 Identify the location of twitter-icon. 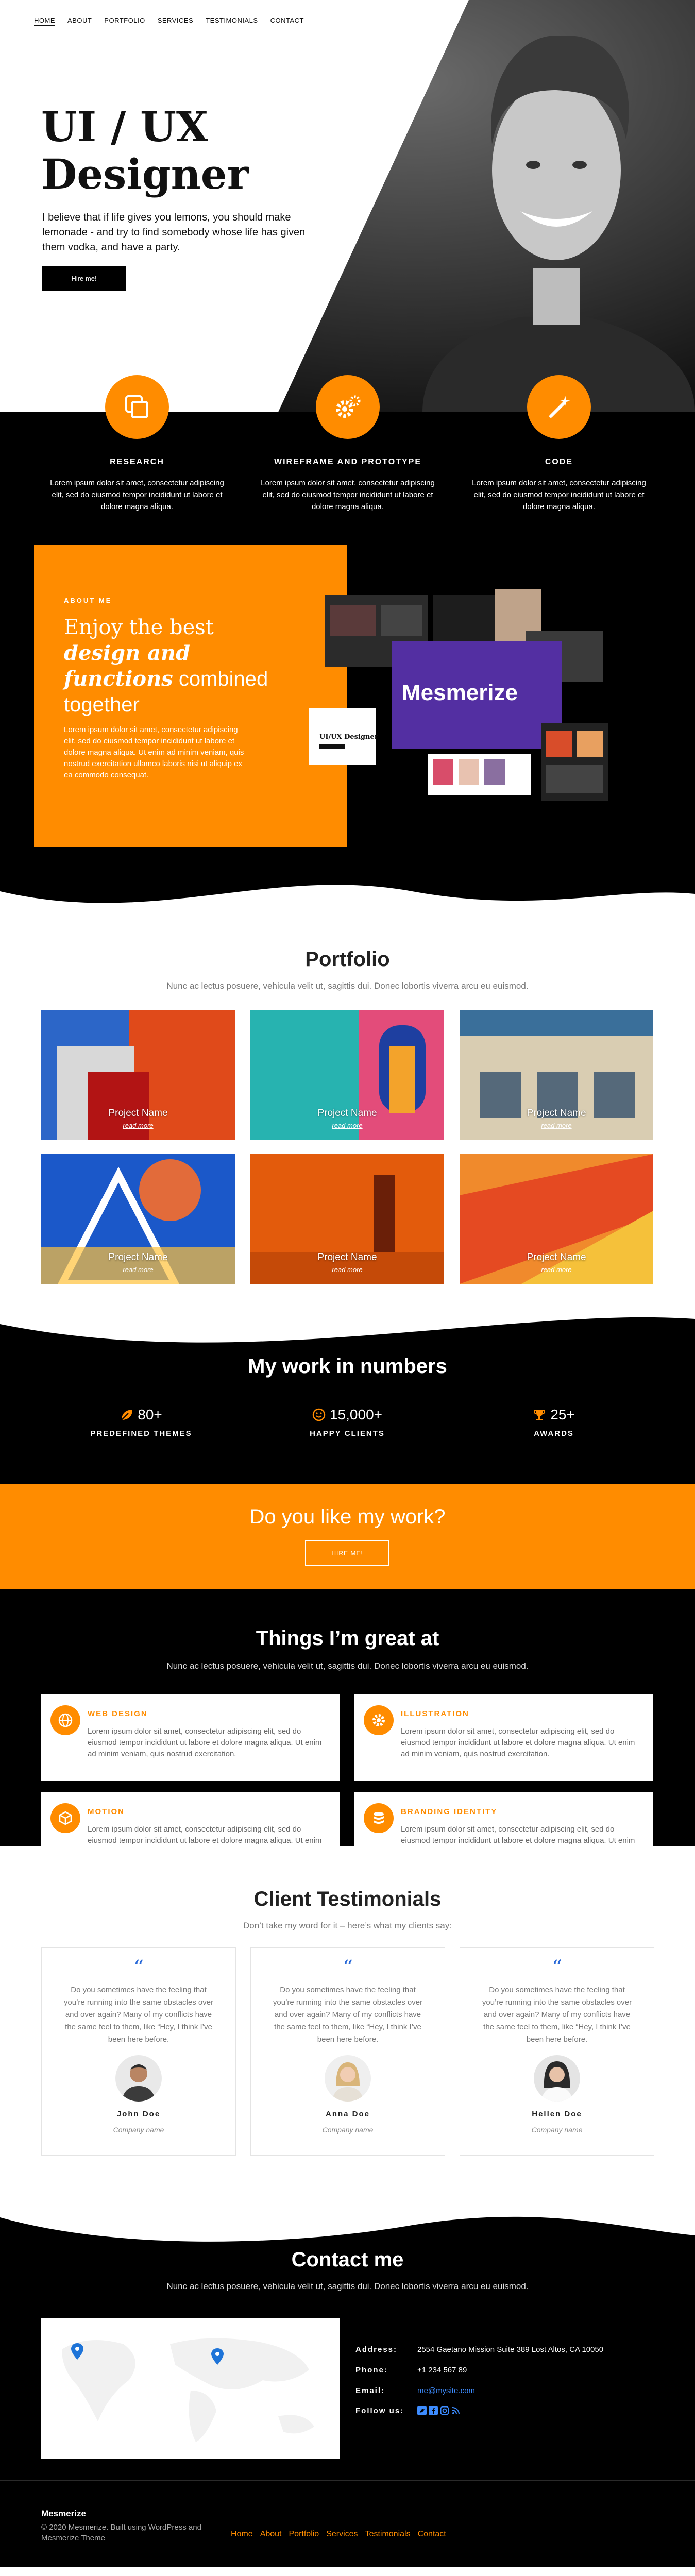
(422, 2410).